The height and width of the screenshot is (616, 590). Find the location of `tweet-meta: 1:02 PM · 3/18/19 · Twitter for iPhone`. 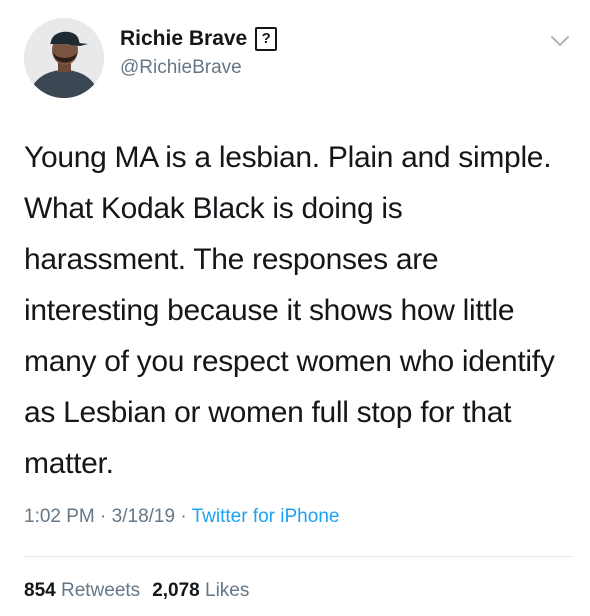

tweet-meta: 1:02 PM · 3/18/19 · Twitter for iPhone is located at coordinates (181, 517).